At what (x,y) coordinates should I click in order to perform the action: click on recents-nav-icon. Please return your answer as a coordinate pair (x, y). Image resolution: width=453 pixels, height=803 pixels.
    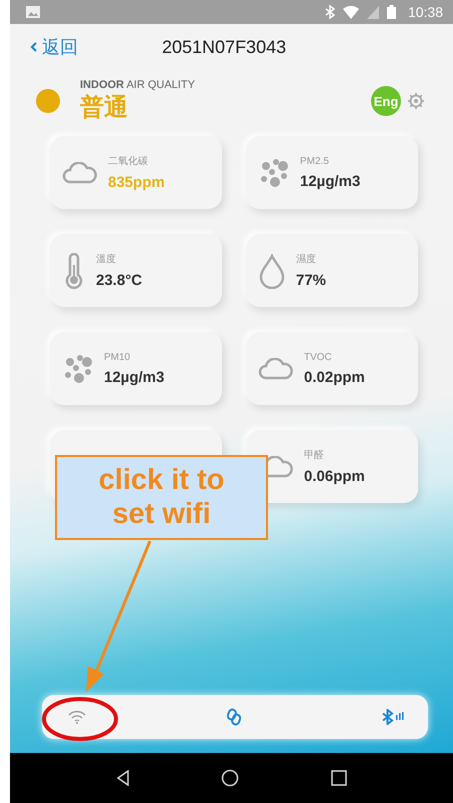
    Looking at the image, I should click on (339, 778).